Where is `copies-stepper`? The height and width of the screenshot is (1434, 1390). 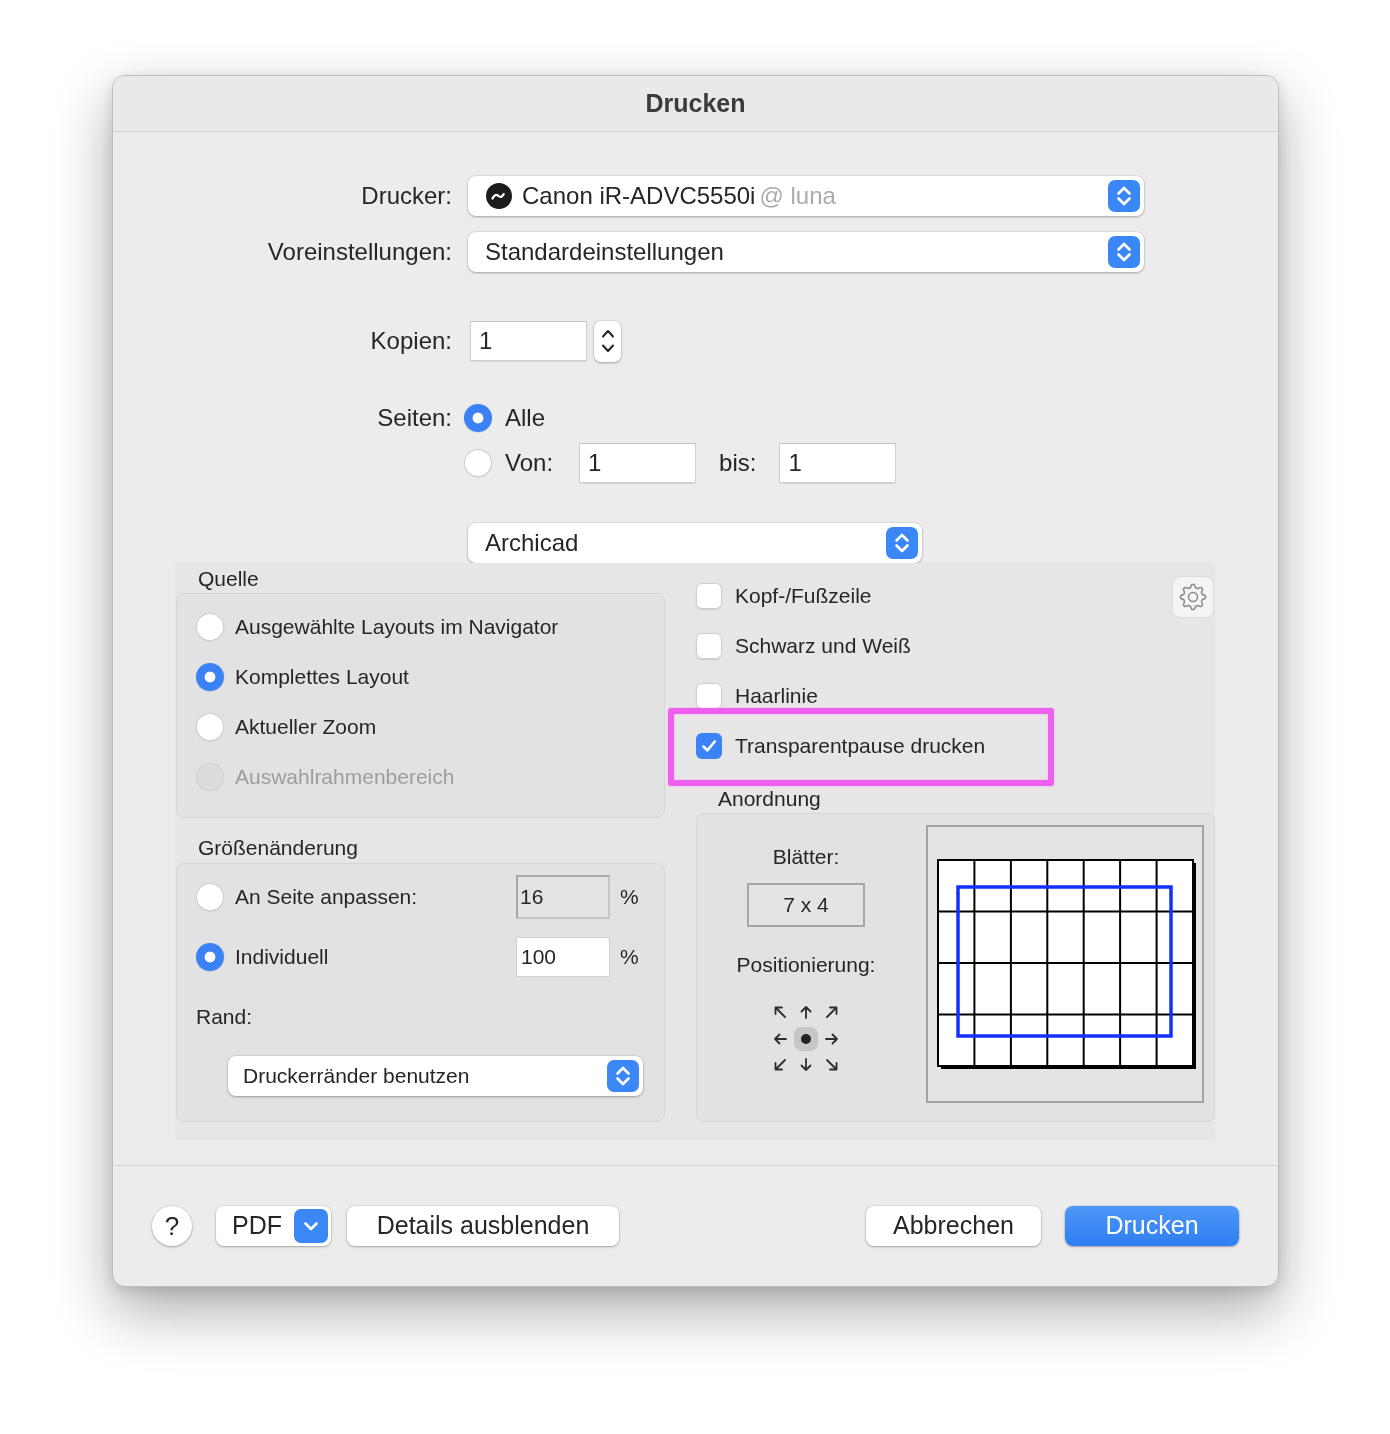
copies-stepper is located at coordinates (607, 341).